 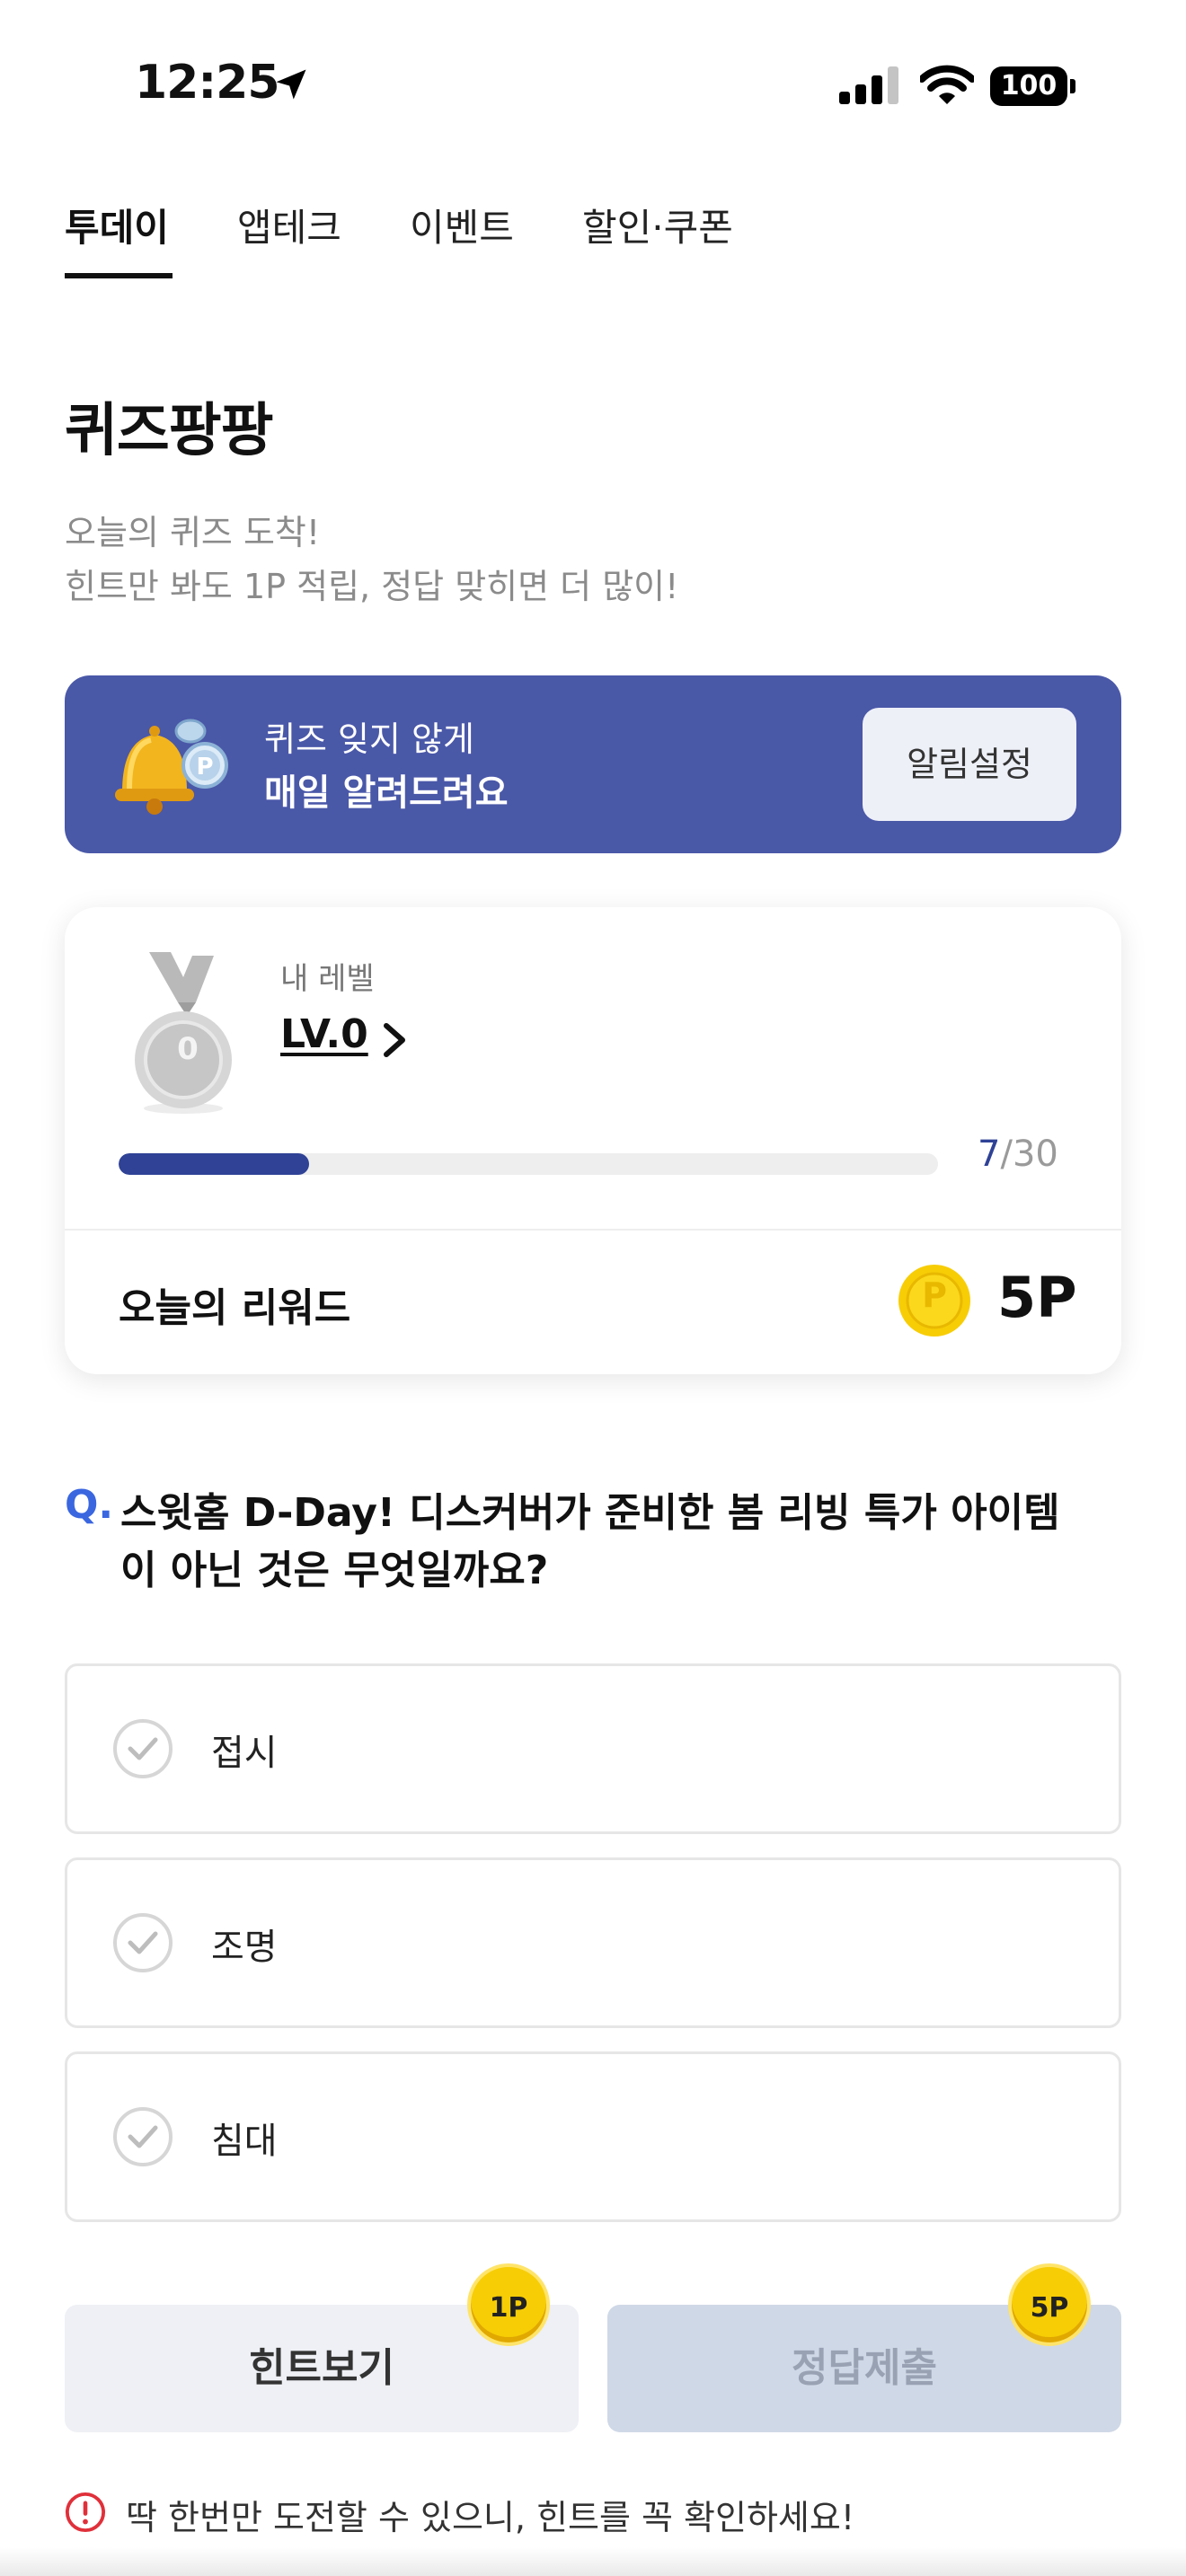 I want to click on question-text-line2: 이 아닌 것은 무엇일까요?, so click(x=334, y=1570).